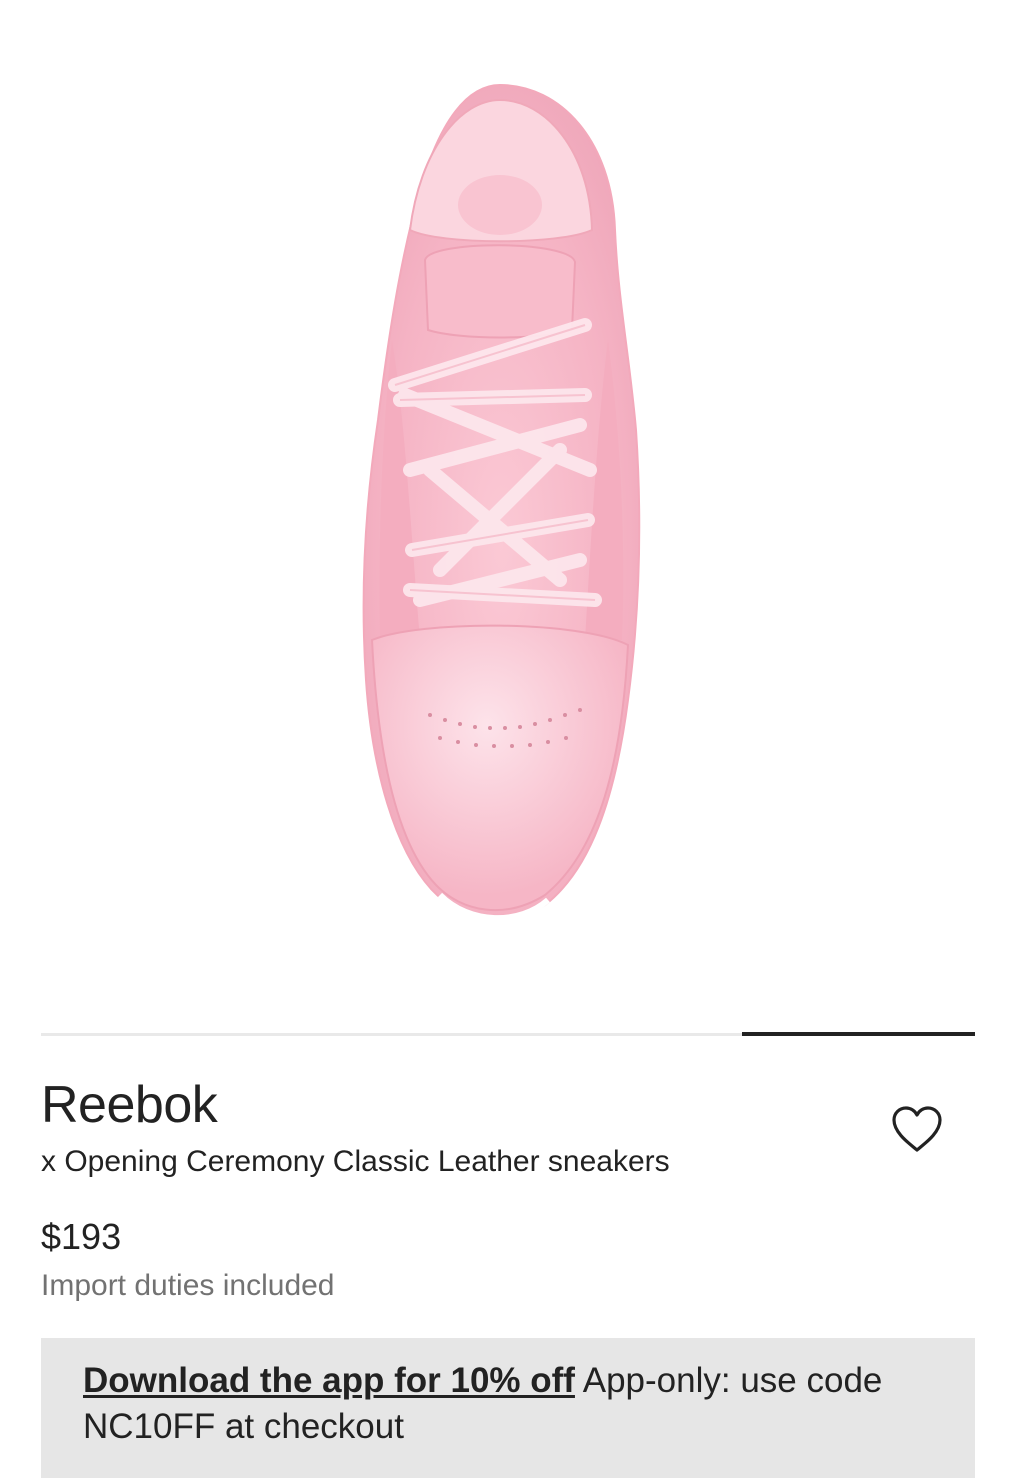 This screenshot has height=1478, width=1017. Describe the element at coordinates (81, 1236) in the screenshot. I see `product-price: $193` at that location.